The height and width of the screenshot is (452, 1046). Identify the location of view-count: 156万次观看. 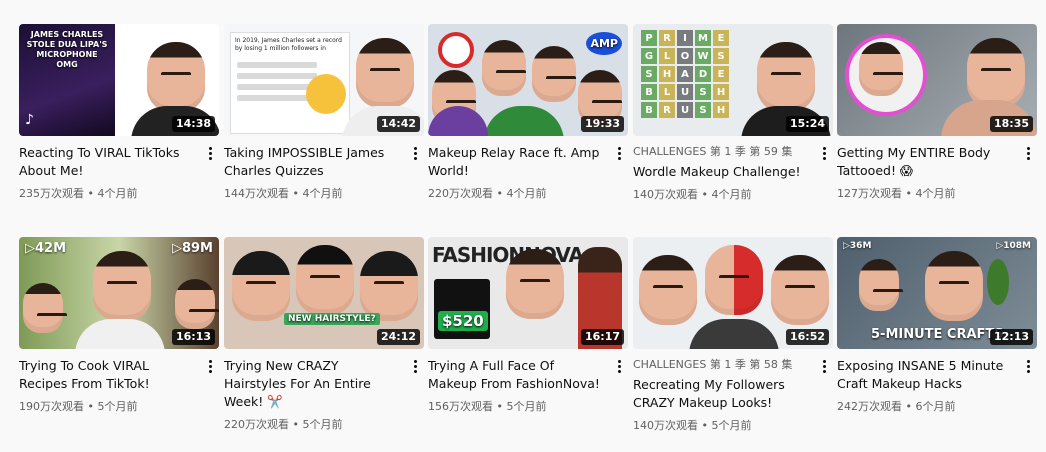
(460, 406).